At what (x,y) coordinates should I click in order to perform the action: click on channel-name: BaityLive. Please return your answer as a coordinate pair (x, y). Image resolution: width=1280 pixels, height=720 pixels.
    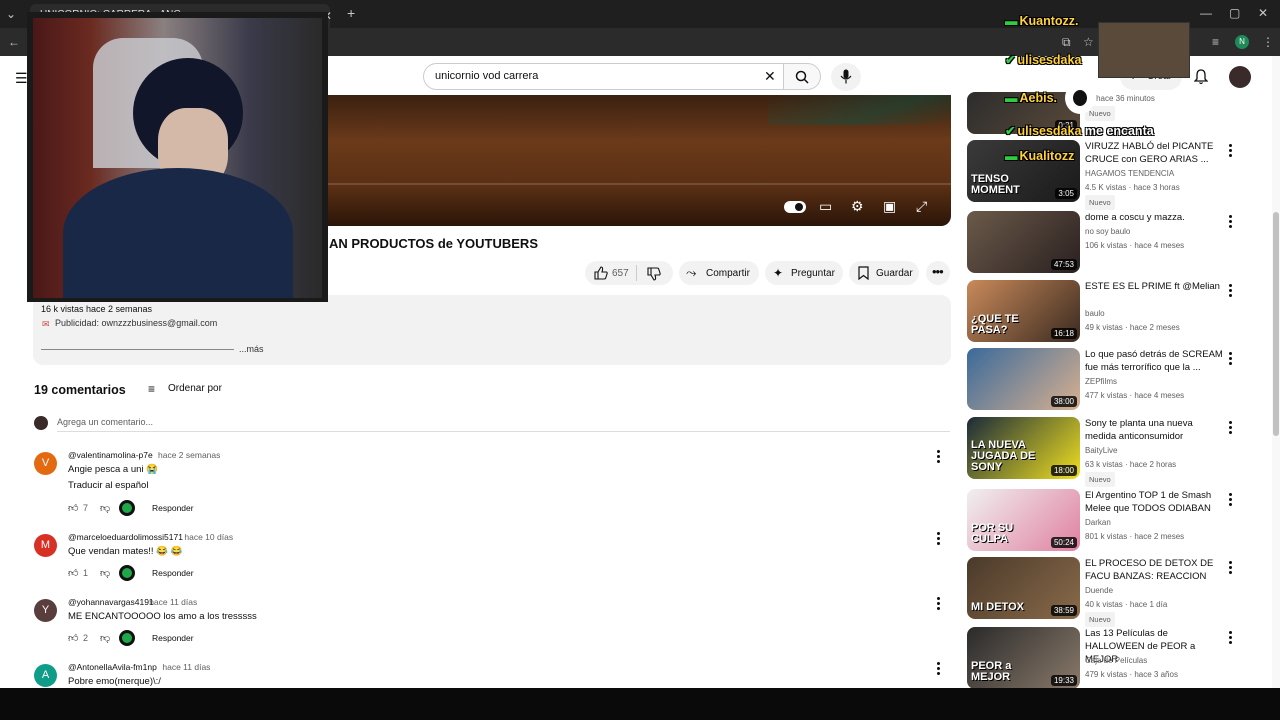
    Looking at the image, I should click on (1155, 450).